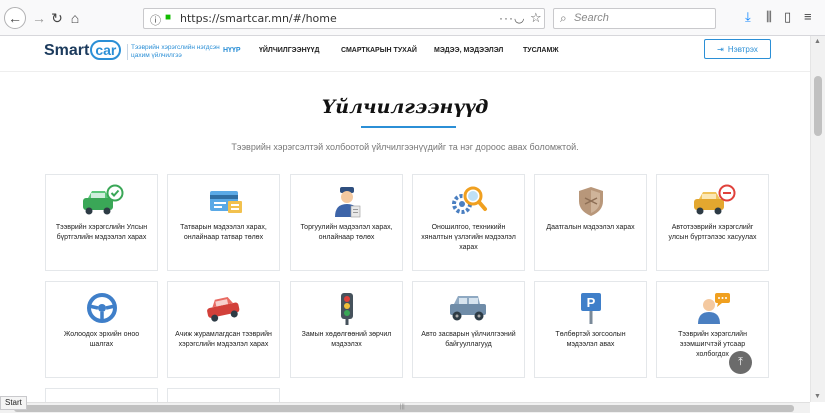  What do you see at coordinates (468, 201) in the screenshot?
I see `inspection-magnifier-icon` at bounding box center [468, 201].